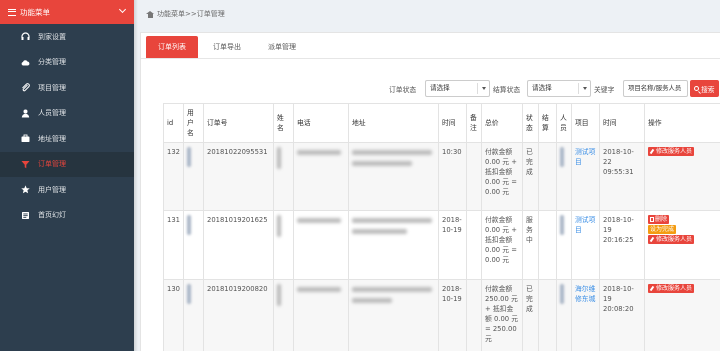  What do you see at coordinates (25, 164) in the screenshot?
I see `filter-icon` at bounding box center [25, 164].